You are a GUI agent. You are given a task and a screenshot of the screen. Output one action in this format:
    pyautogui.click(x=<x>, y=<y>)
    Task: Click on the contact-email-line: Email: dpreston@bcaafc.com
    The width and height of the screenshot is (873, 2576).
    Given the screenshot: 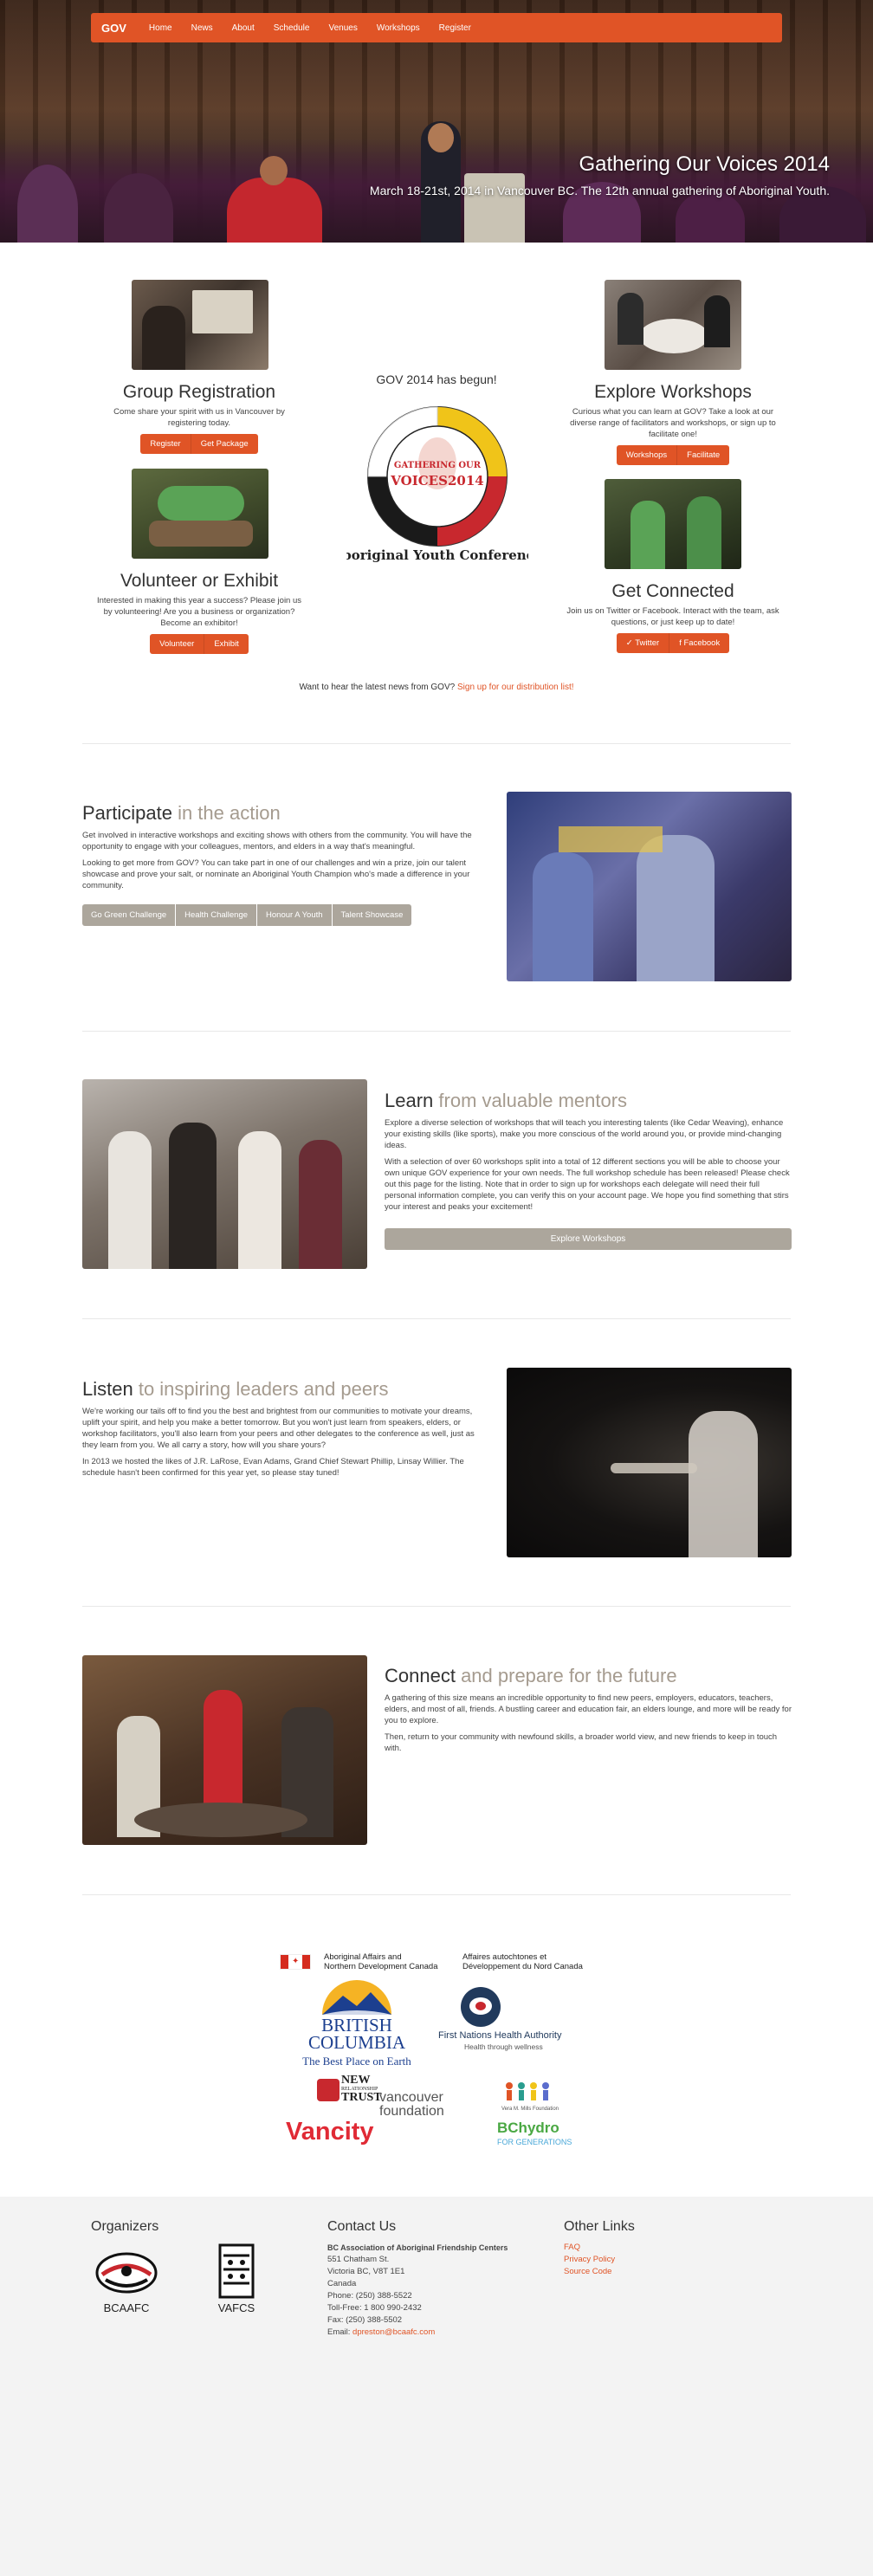 What is the action you would take?
    pyautogui.click(x=381, y=2332)
    